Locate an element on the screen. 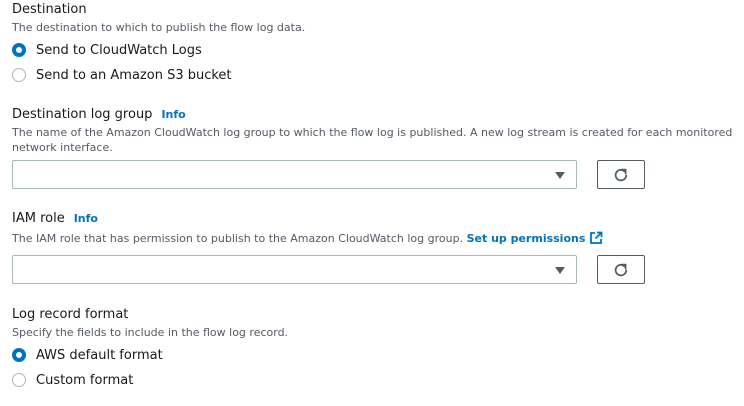 The image size is (744, 406). radio-send-to-s3: Send to an Amazon S3 bucket is located at coordinates (122, 75).